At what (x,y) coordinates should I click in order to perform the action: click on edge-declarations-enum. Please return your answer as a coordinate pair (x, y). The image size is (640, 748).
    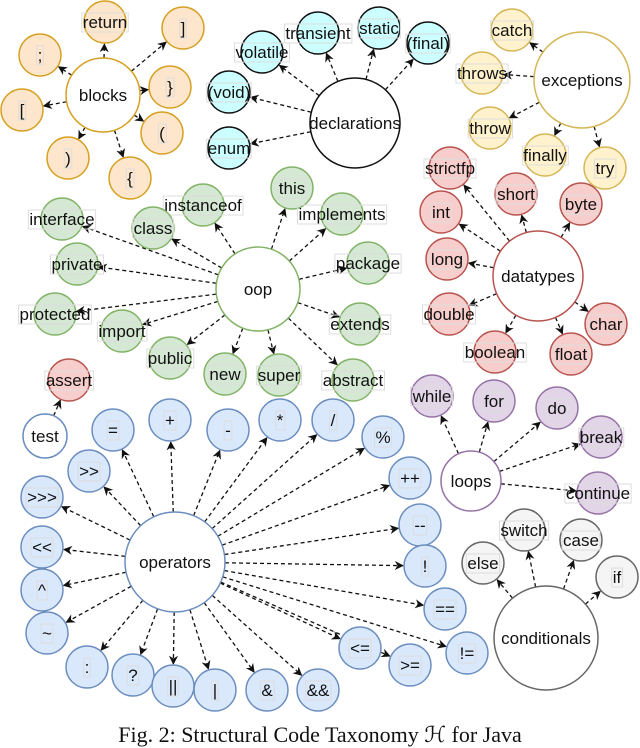
    Looking at the image, I should click on (280, 139).